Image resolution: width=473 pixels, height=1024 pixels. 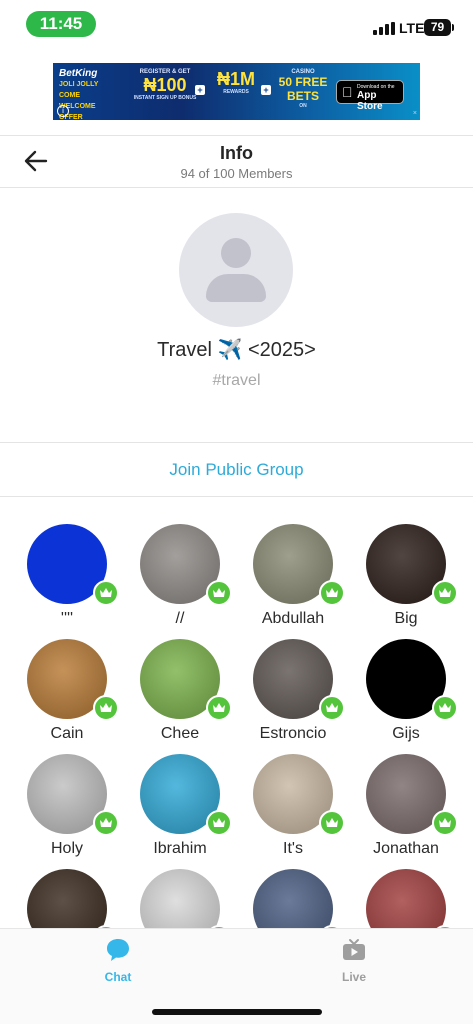 I want to click on member-name: It's, so click(x=293, y=848).